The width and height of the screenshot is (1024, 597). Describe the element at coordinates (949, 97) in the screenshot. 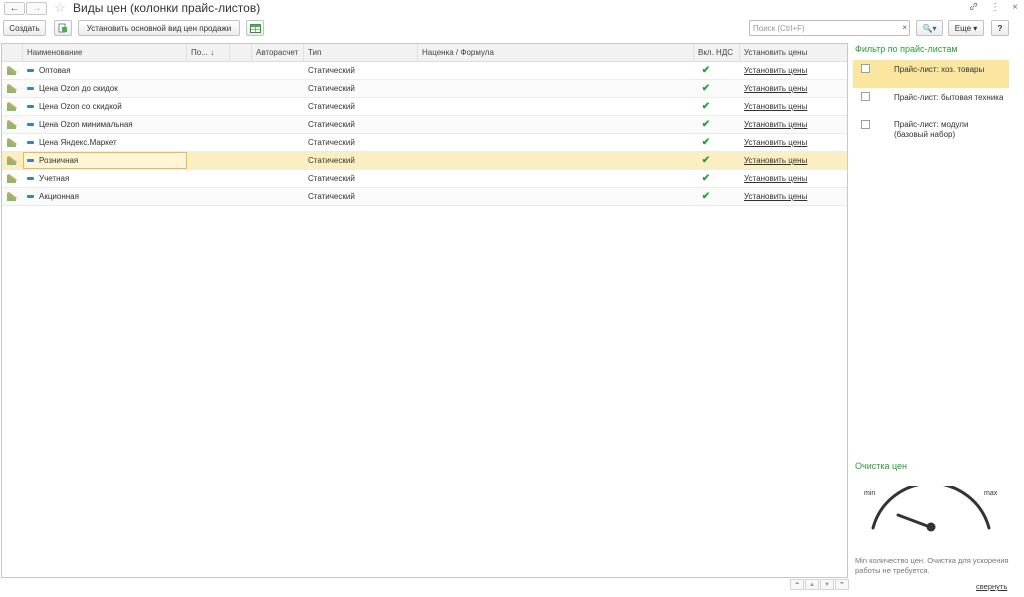

I see `filter-label: Прайс-лист: бытовая техника` at that location.